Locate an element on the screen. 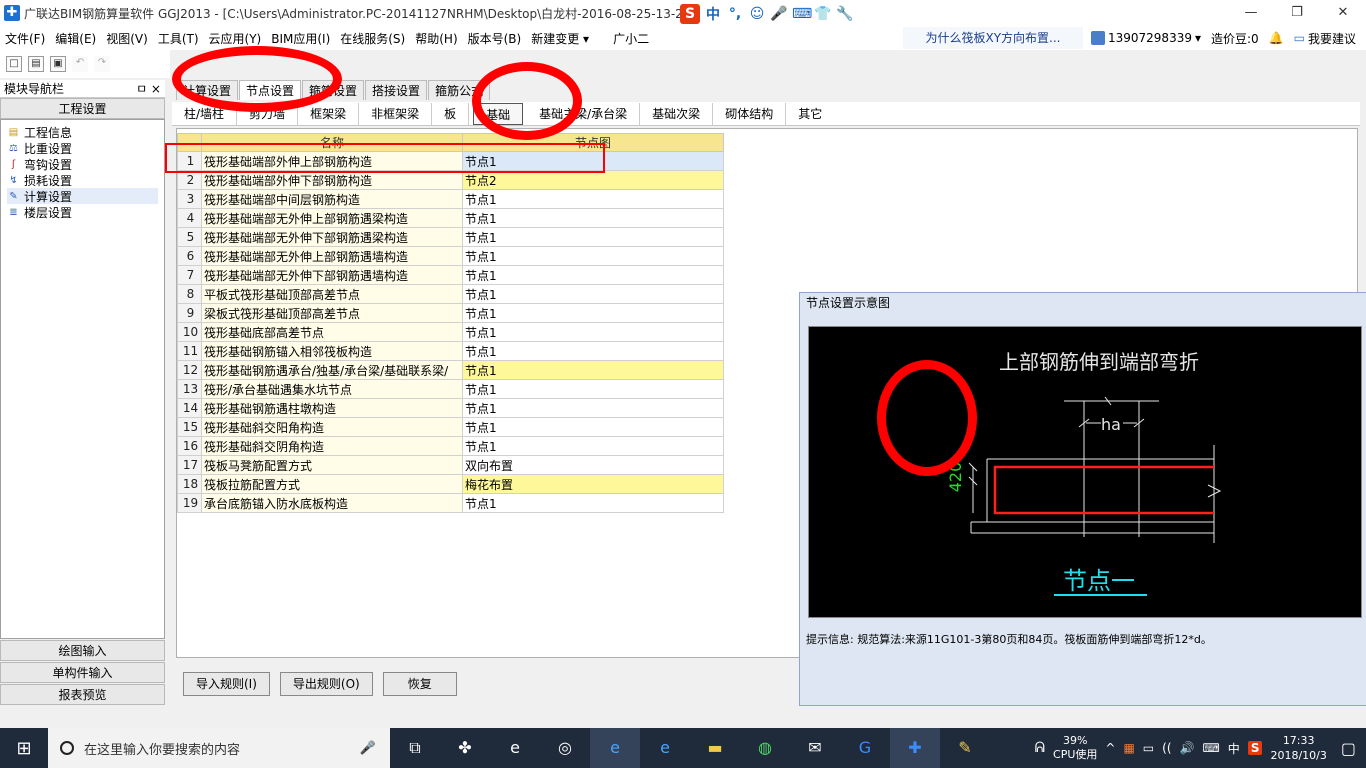 The width and height of the screenshot is (1366, 768). tab-other: 其它 is located at coordinates (810, 114).